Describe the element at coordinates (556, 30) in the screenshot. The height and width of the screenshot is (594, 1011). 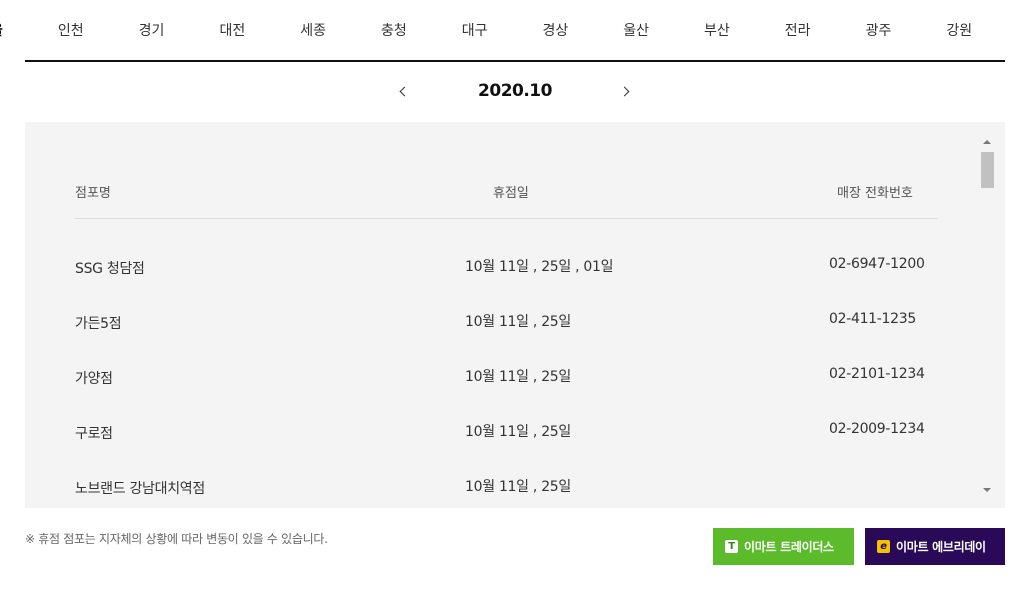
I see `region-tab: 경상` at that location.